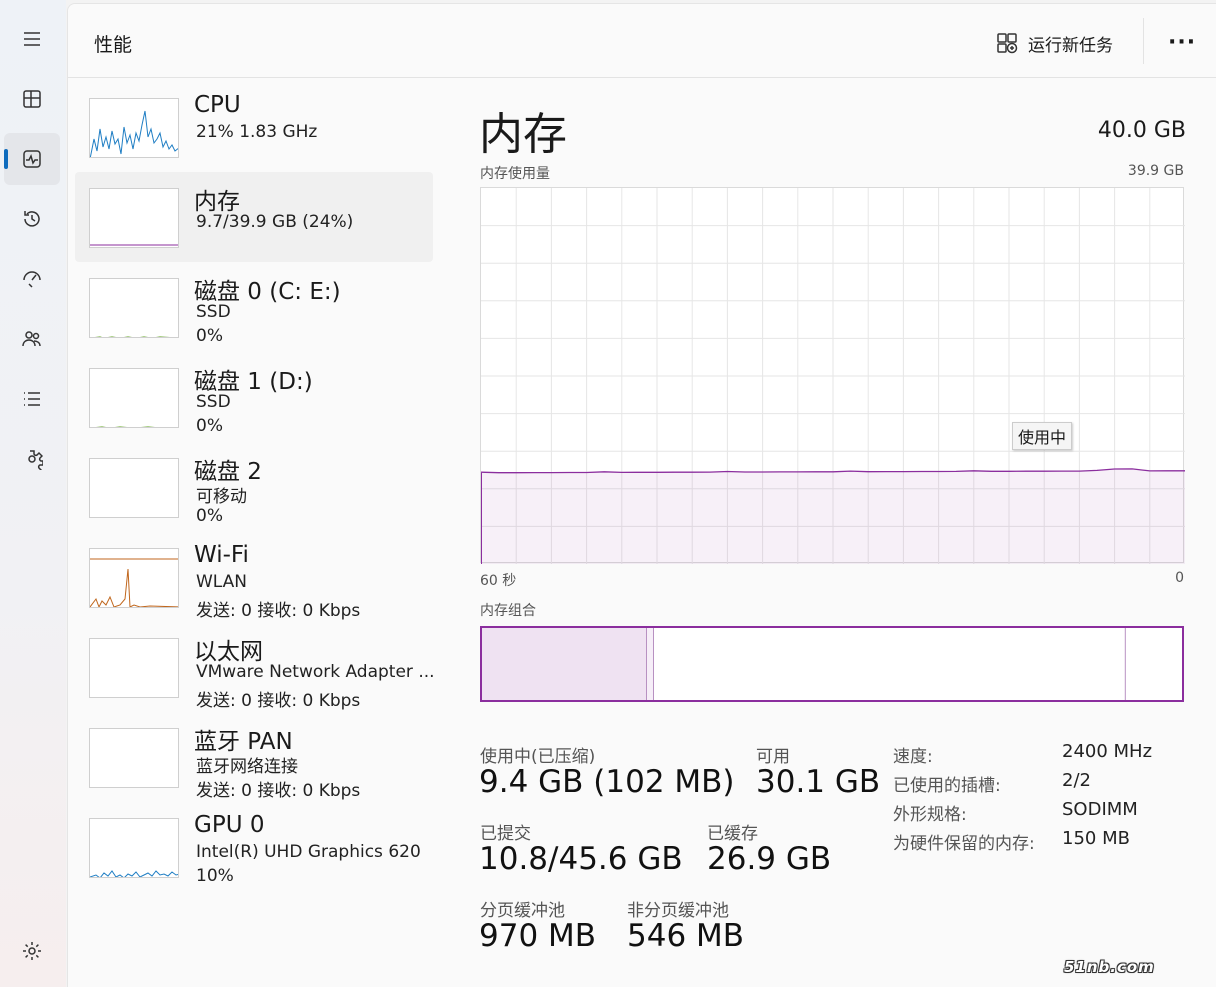 The height and width of the screenshot is (987, 1216). Describe the element at coordinates (686, 936) in the screenshot. I see `nonpaged-pool-value: 546 MB` at that location.